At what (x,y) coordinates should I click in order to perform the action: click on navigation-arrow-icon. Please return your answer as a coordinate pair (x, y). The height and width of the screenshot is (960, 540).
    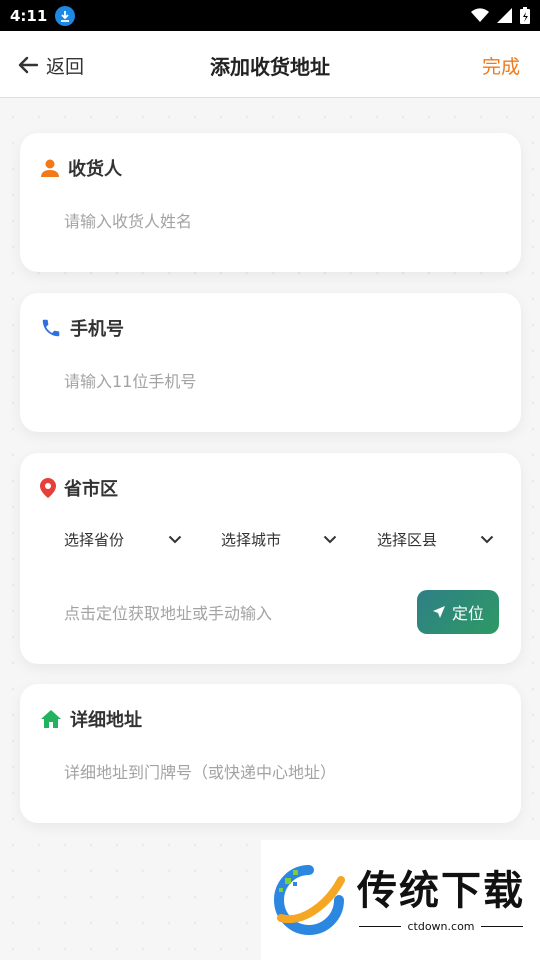
    Looking at the image, I should click on (438, 612).